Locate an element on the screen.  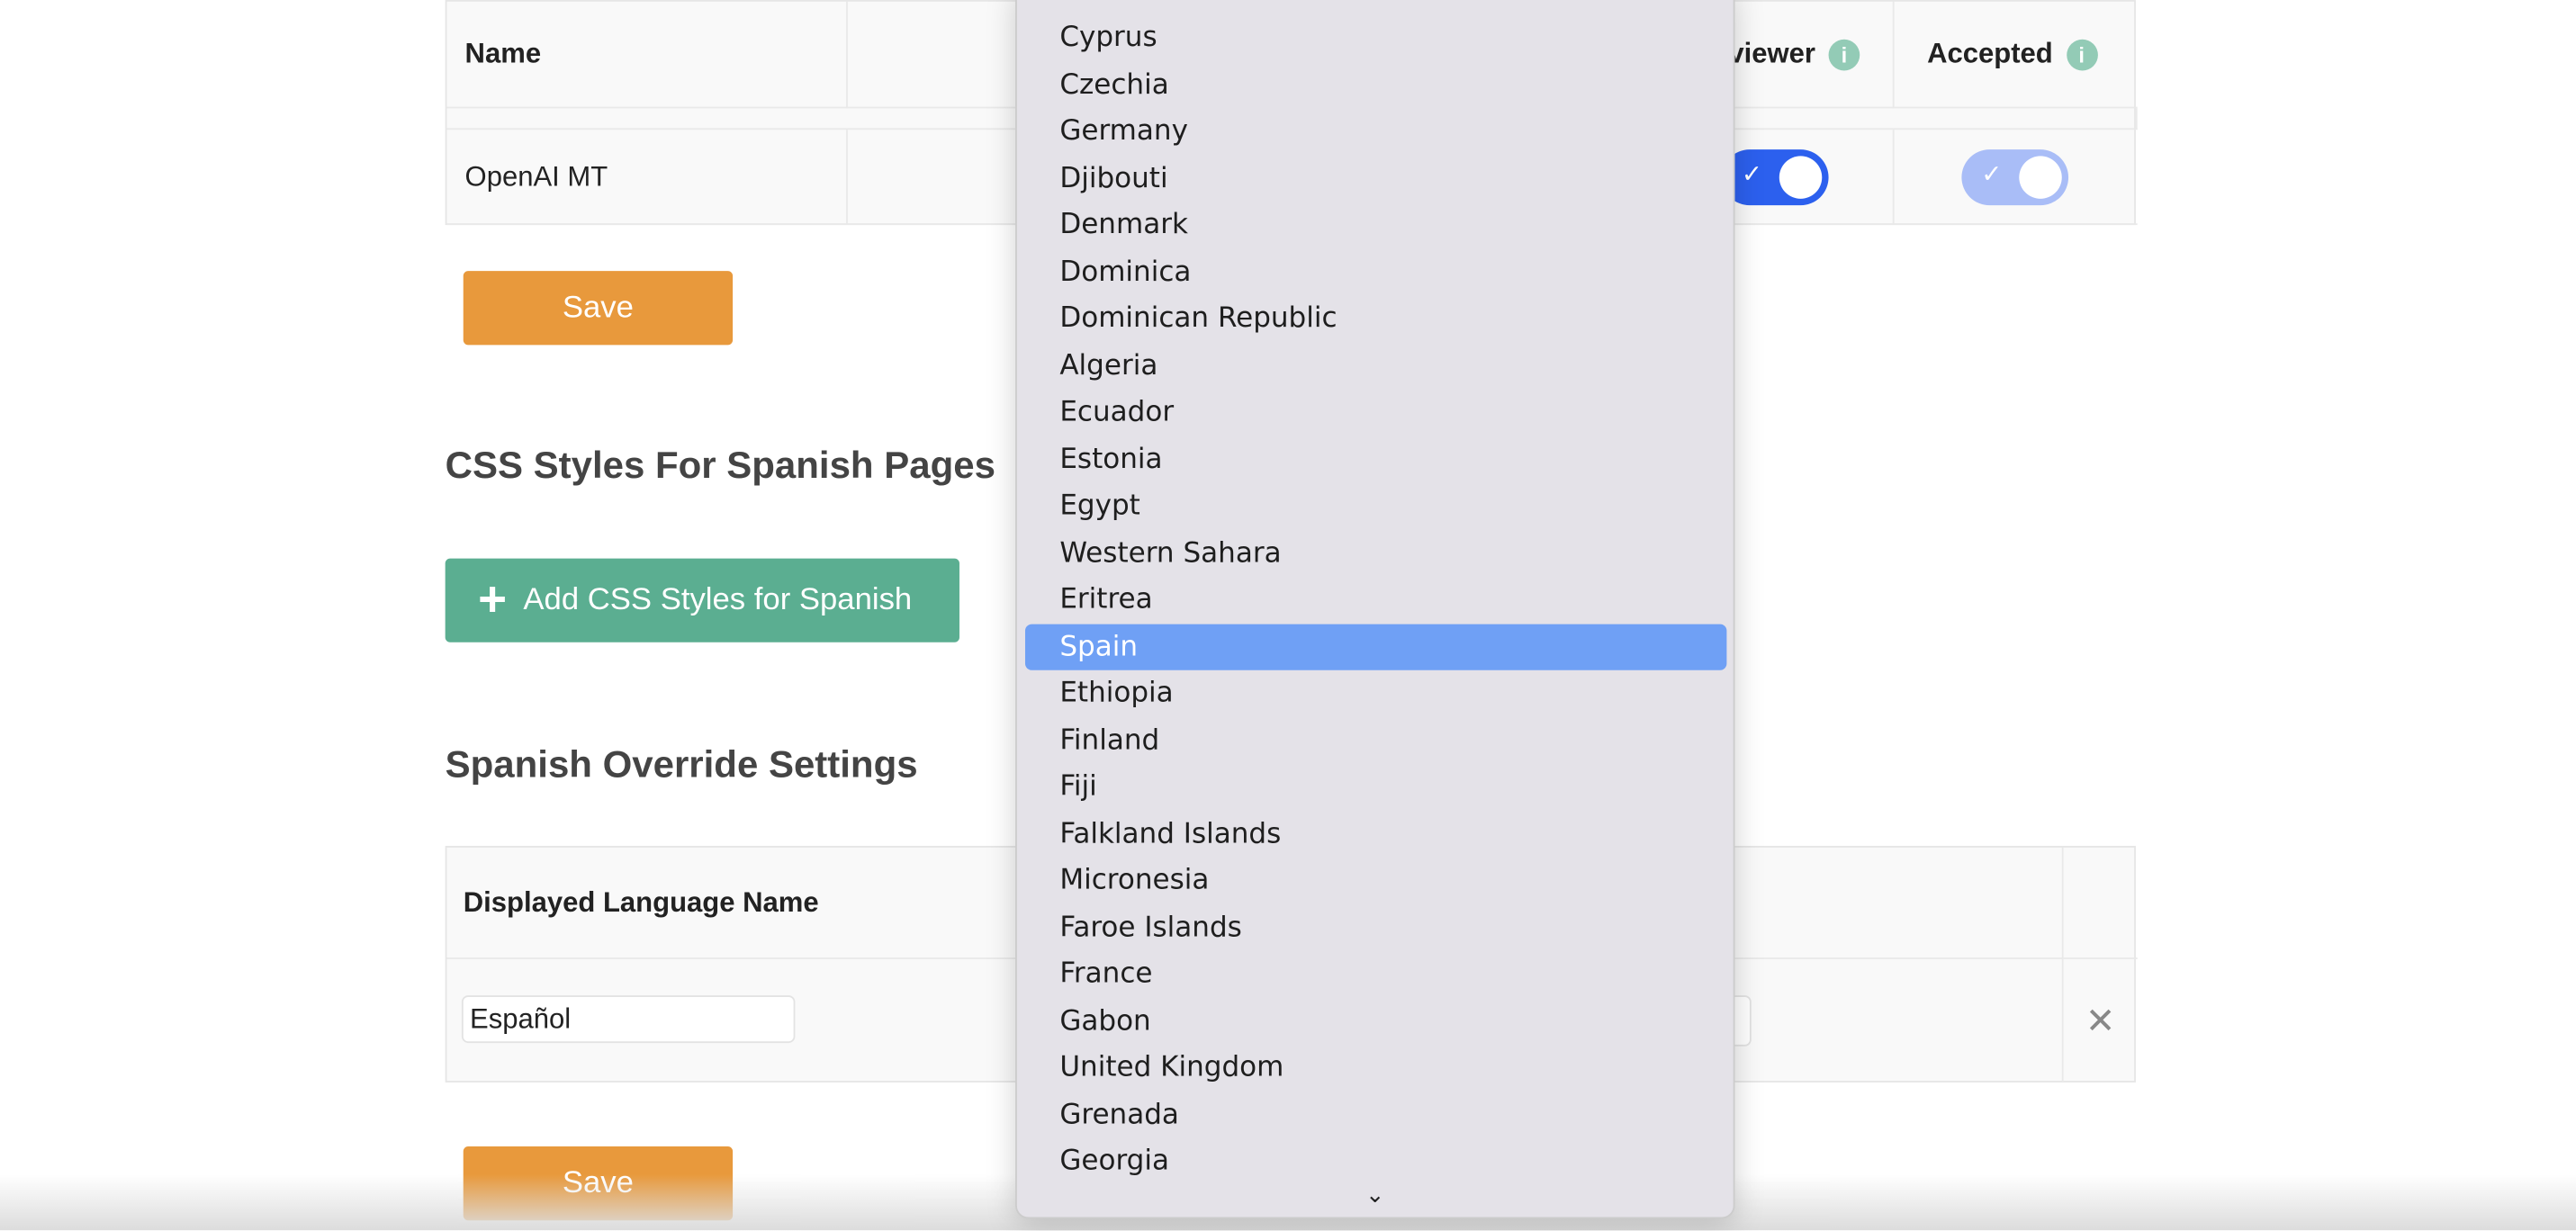
dropdown-option: Djibouti is located at coordinates (1375, 178).